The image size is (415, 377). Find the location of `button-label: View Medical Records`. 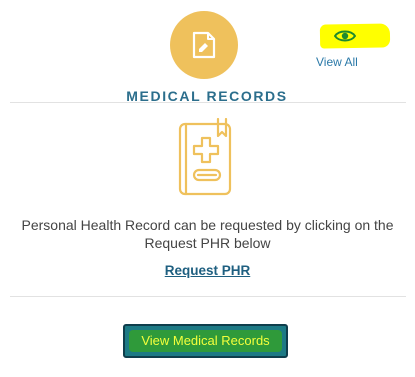

button-label: View Medical Records is located at coordinates (205, 341).